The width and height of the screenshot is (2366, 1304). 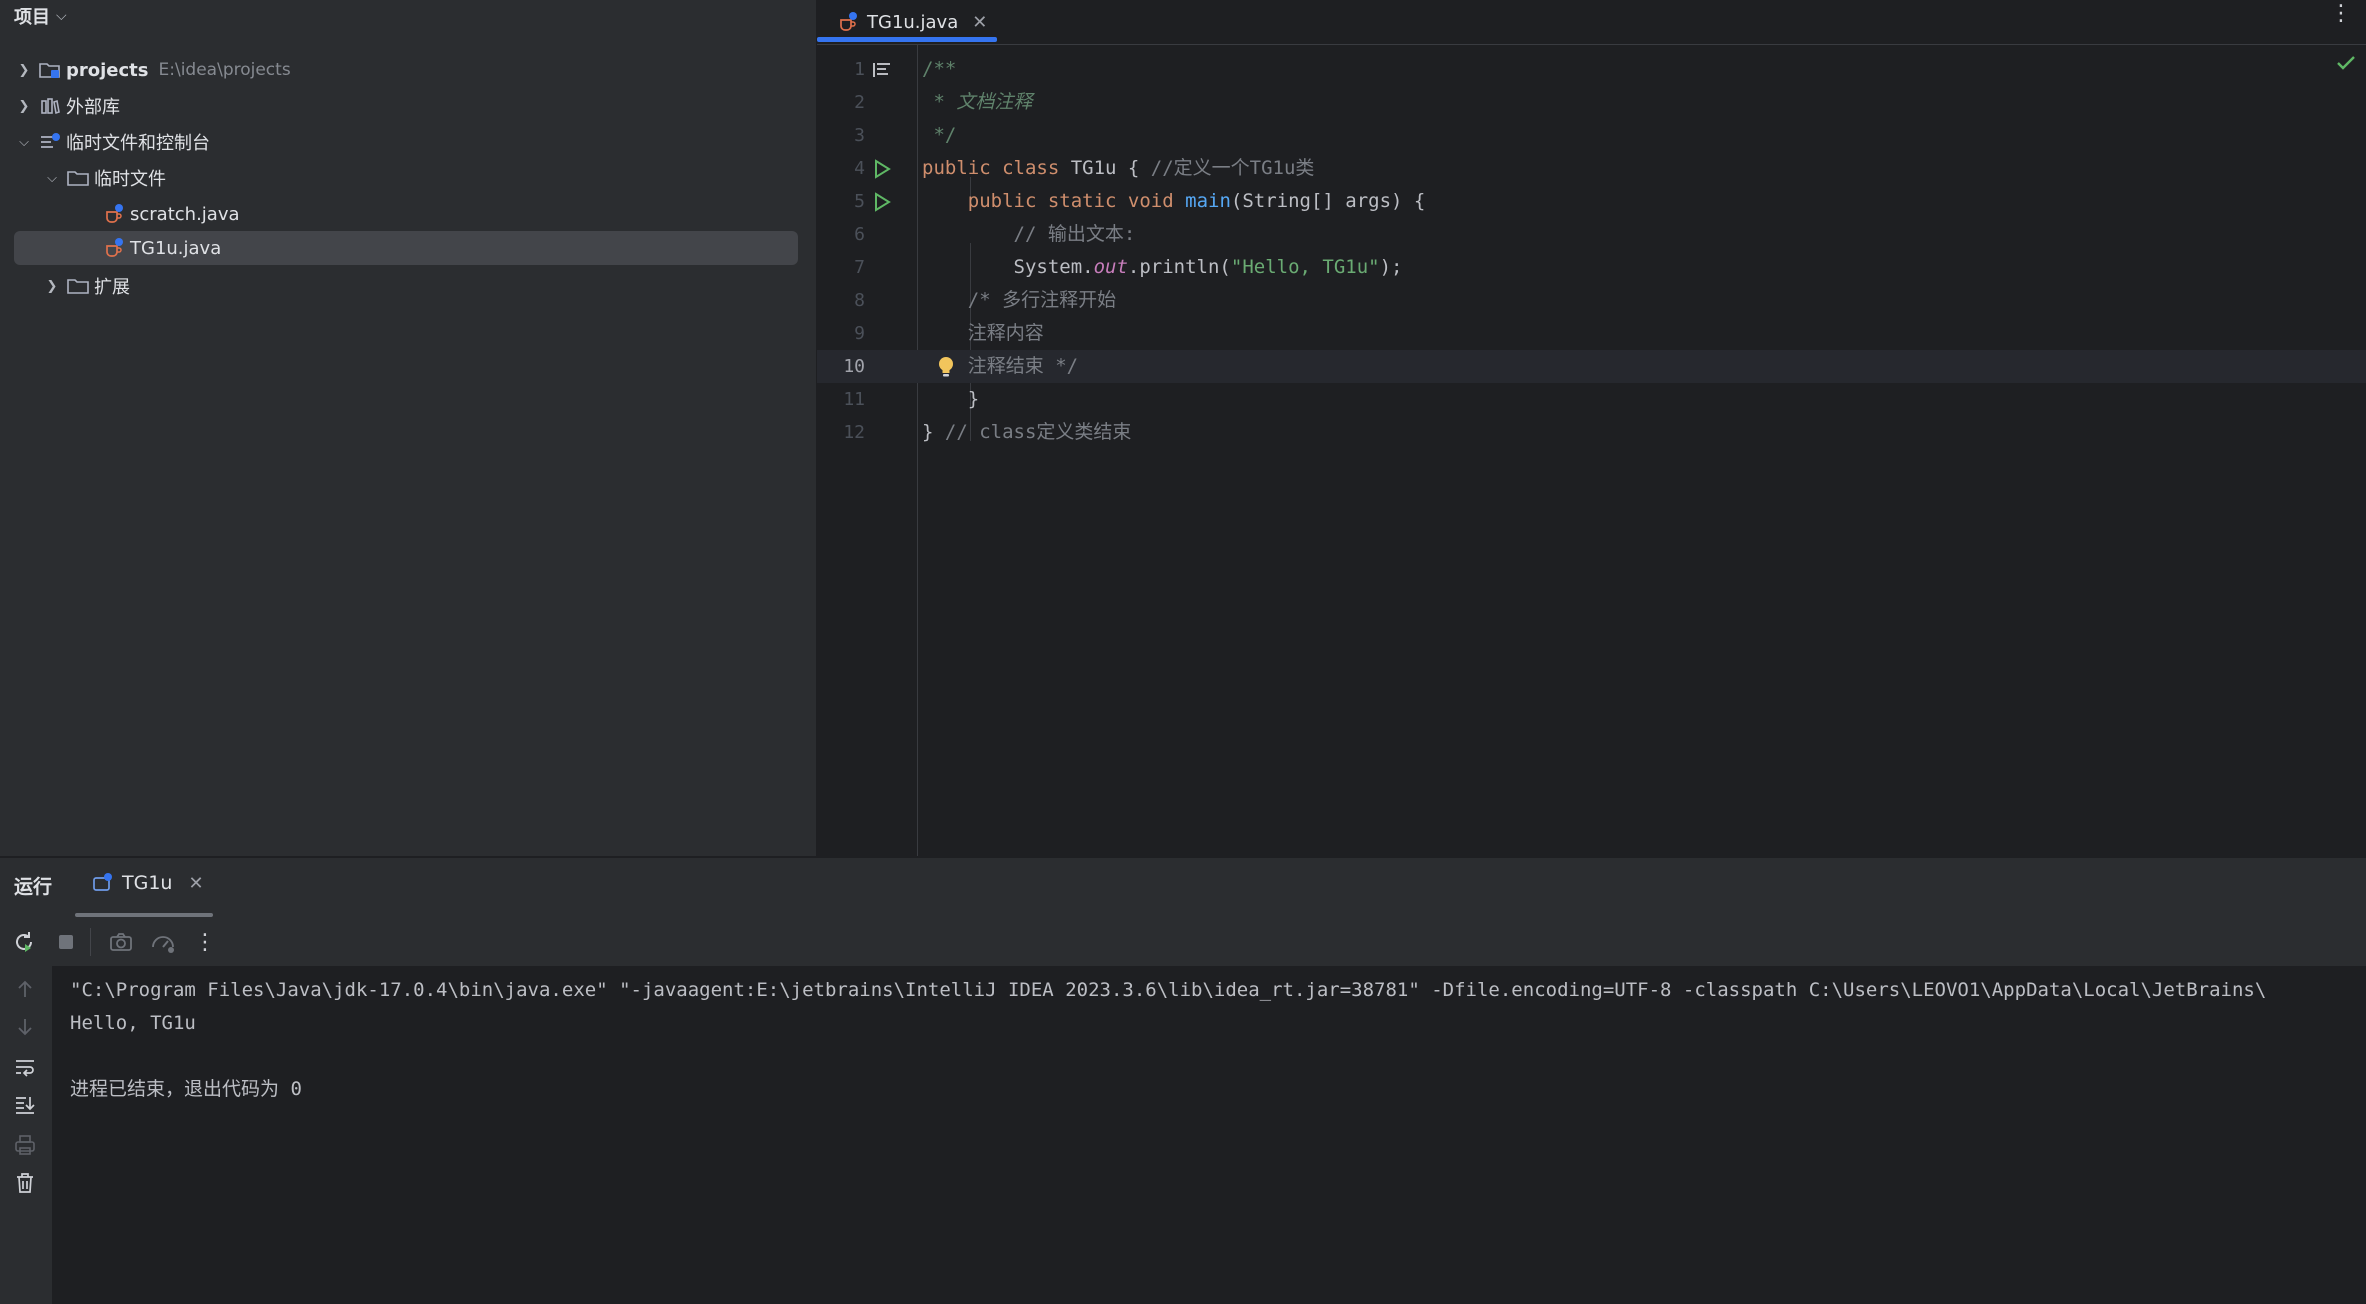 I want to click on editor-tab-label: TG1u.java, so click(x=913, y=22).